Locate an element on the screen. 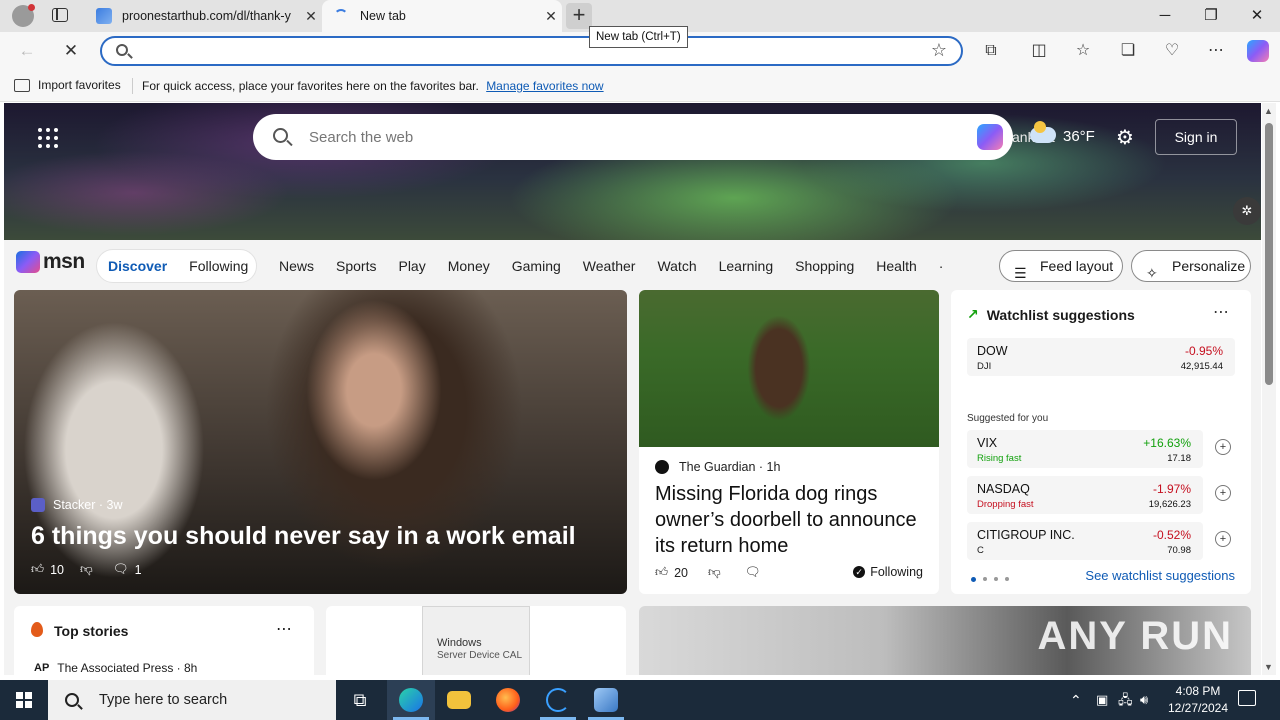 The width and height of the screenshot is (1280, 720). taskbar-clock: 4:08 PM 12/27/2024 is located at coordinates (1198, 700).